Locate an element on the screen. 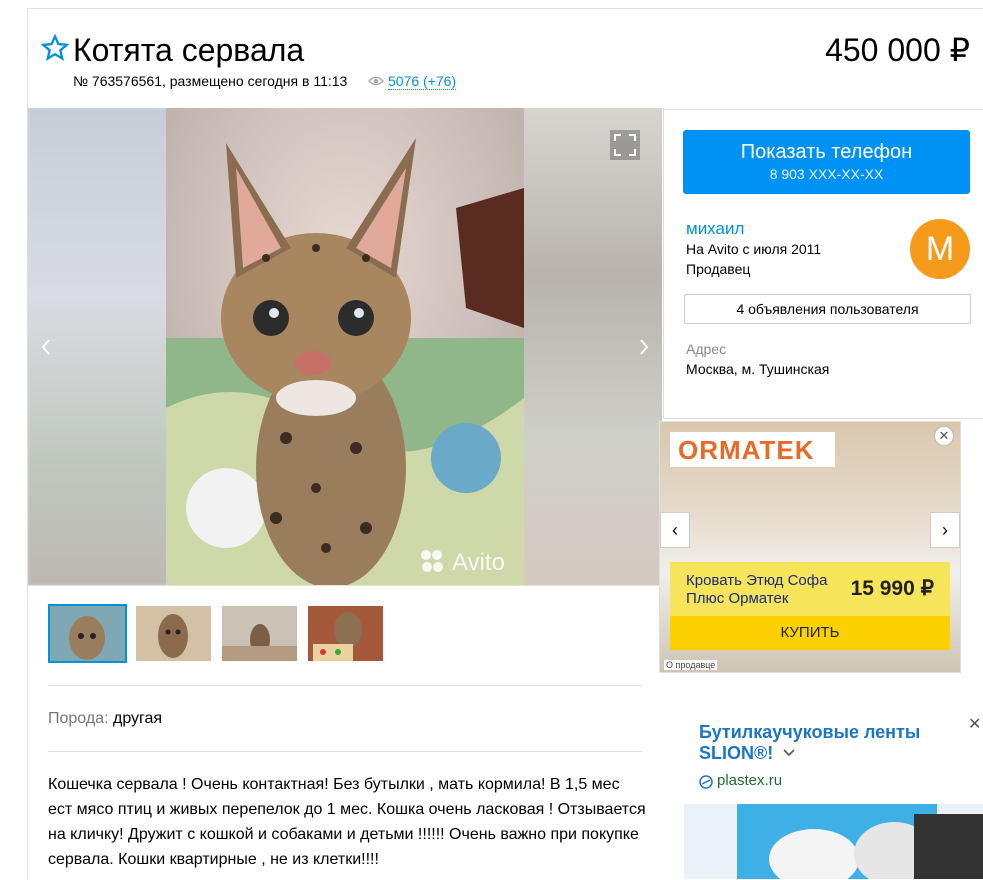 This screenshot has height=880, width=983. breed-param: Порода: другая is located at coordinates (105, 719).